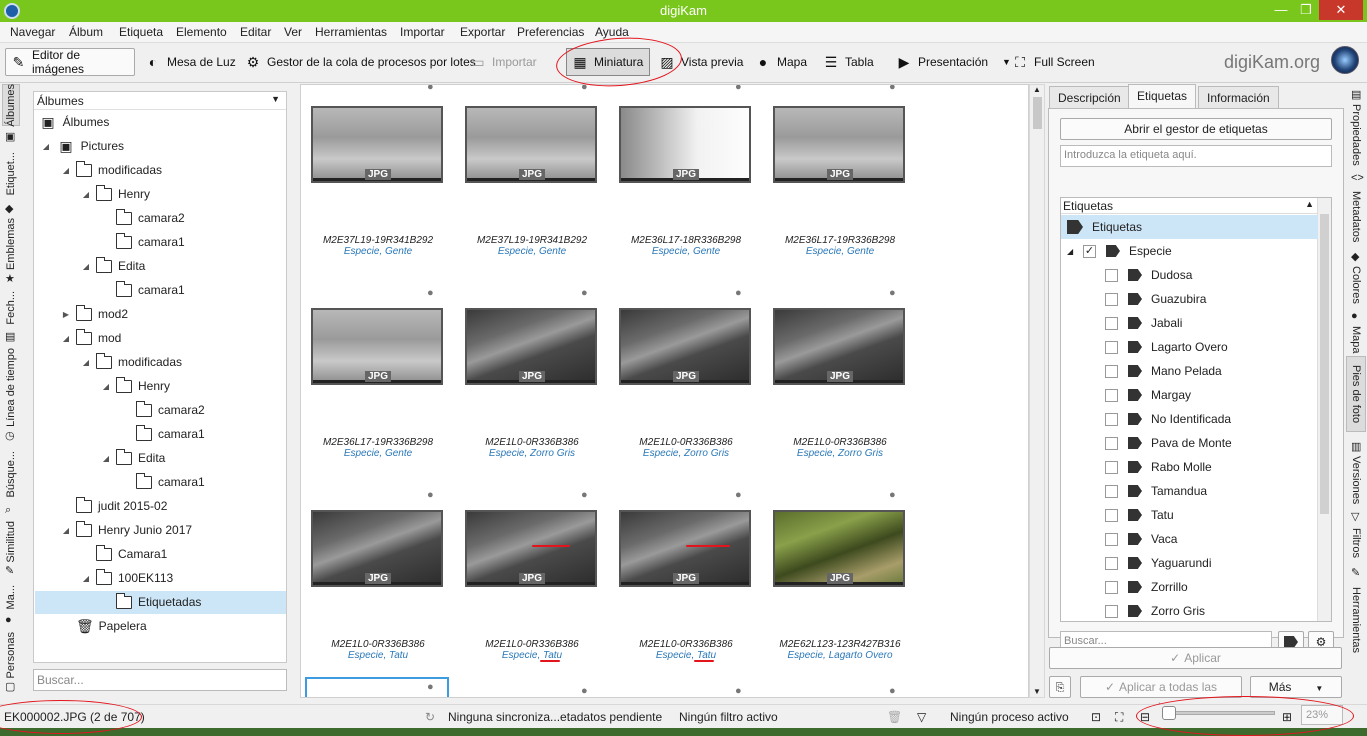 This screenshot has width=1367, height=736. Describe the element at coordinates (1163, 371) in the screenshot. I see `tag-item: Mano Pelada` at that location.